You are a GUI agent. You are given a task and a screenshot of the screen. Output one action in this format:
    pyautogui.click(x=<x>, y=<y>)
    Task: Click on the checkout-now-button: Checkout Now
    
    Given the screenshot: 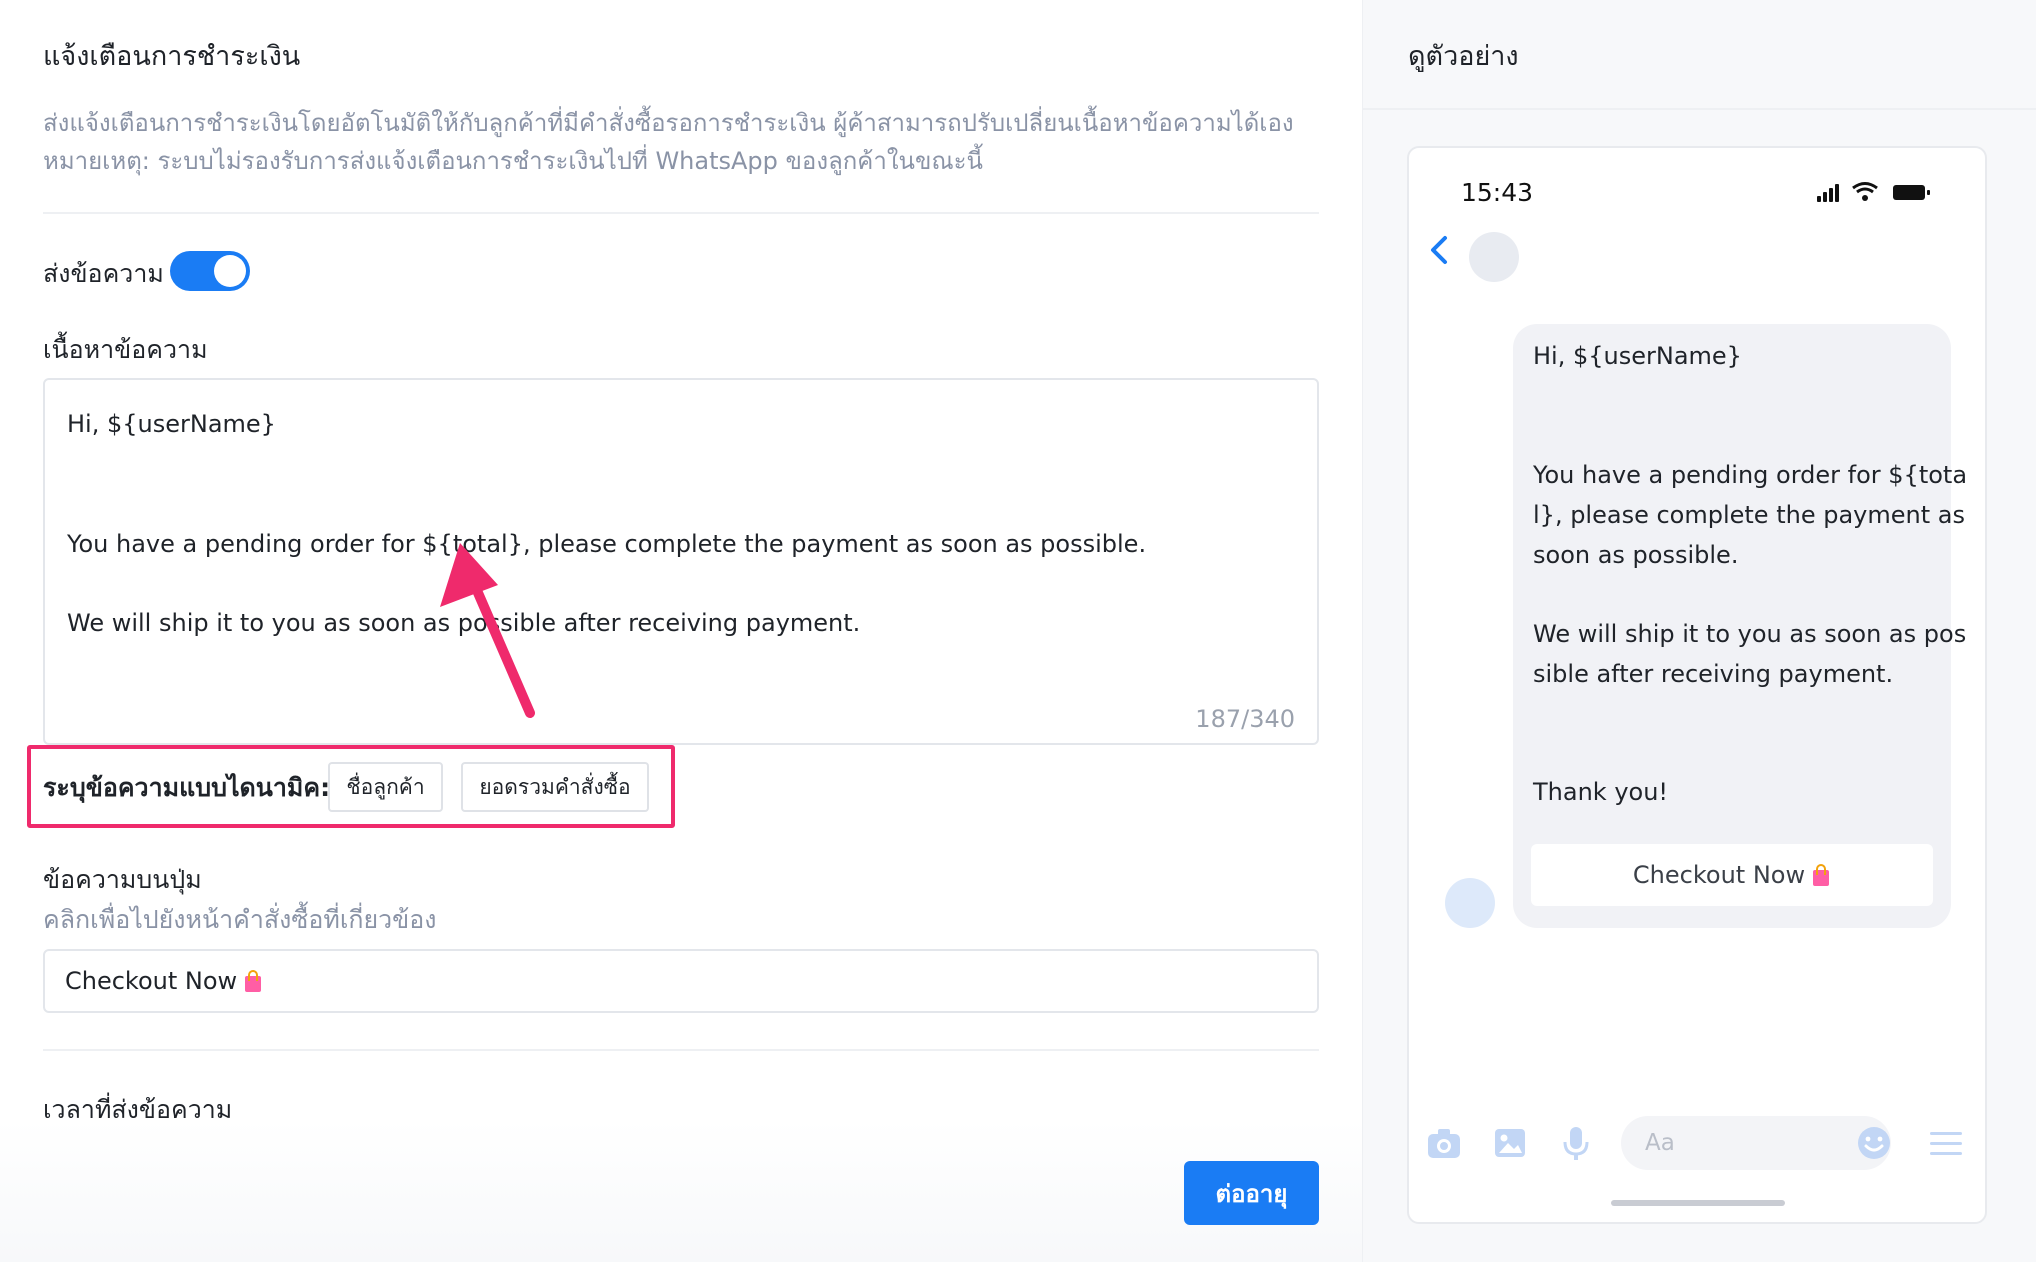 What is the action you would take?
    pyautogui.click(x=1732, y=875)
    